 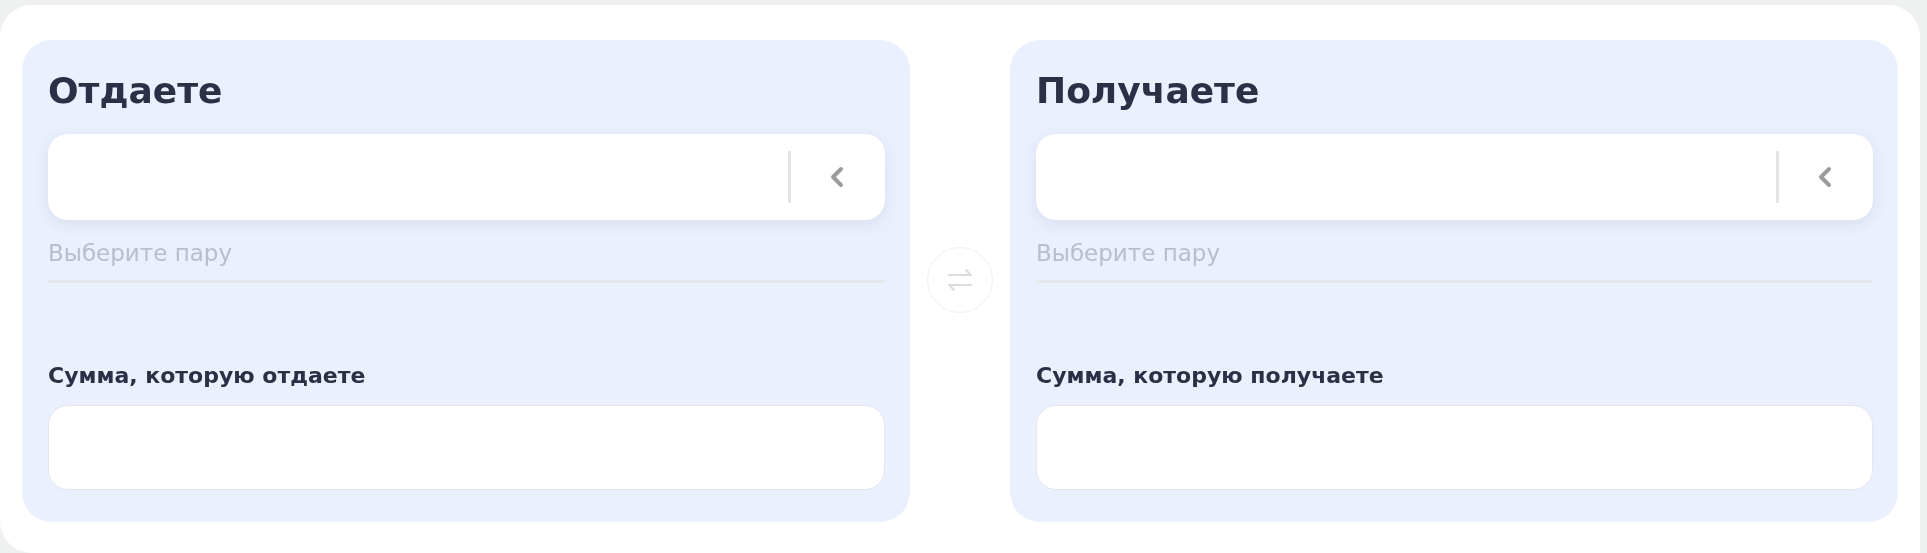 What do you see at coordinates (1148, 91) in the screenshot?
I see `panel-title: Получаете` at bounding box center [1148, 91].